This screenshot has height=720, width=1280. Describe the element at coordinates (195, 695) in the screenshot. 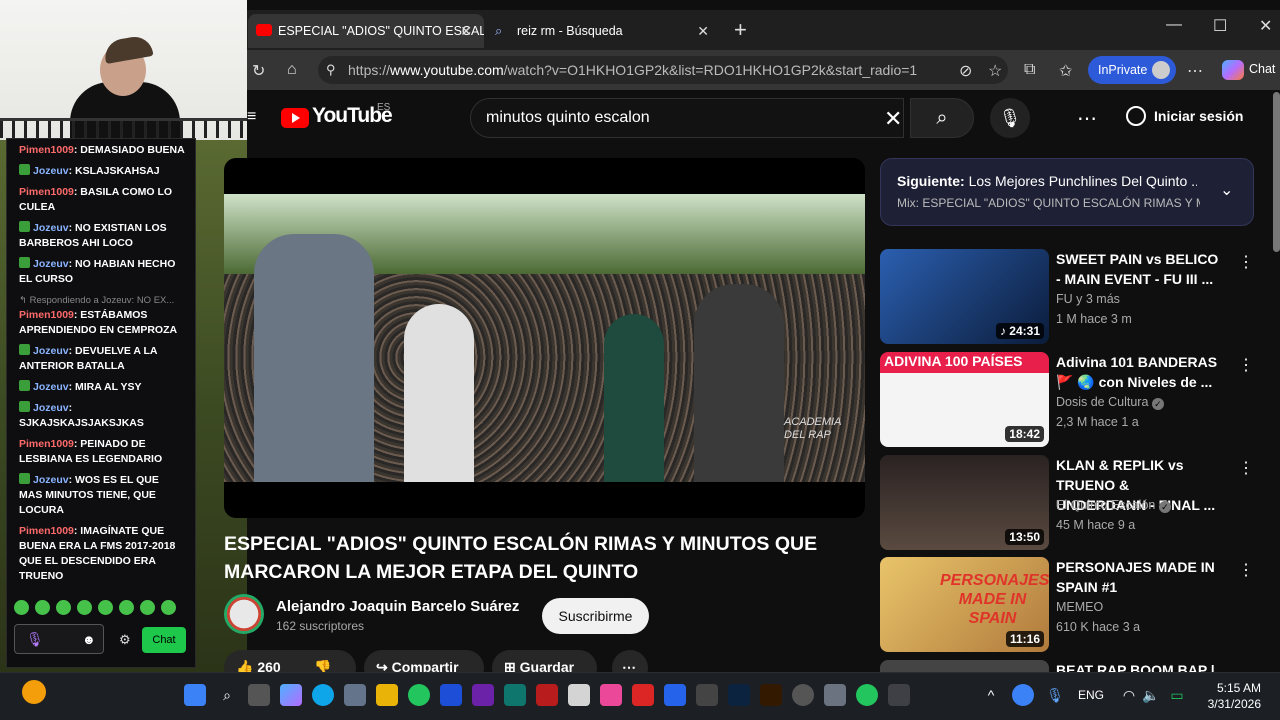

I see `start-icon` at that location.